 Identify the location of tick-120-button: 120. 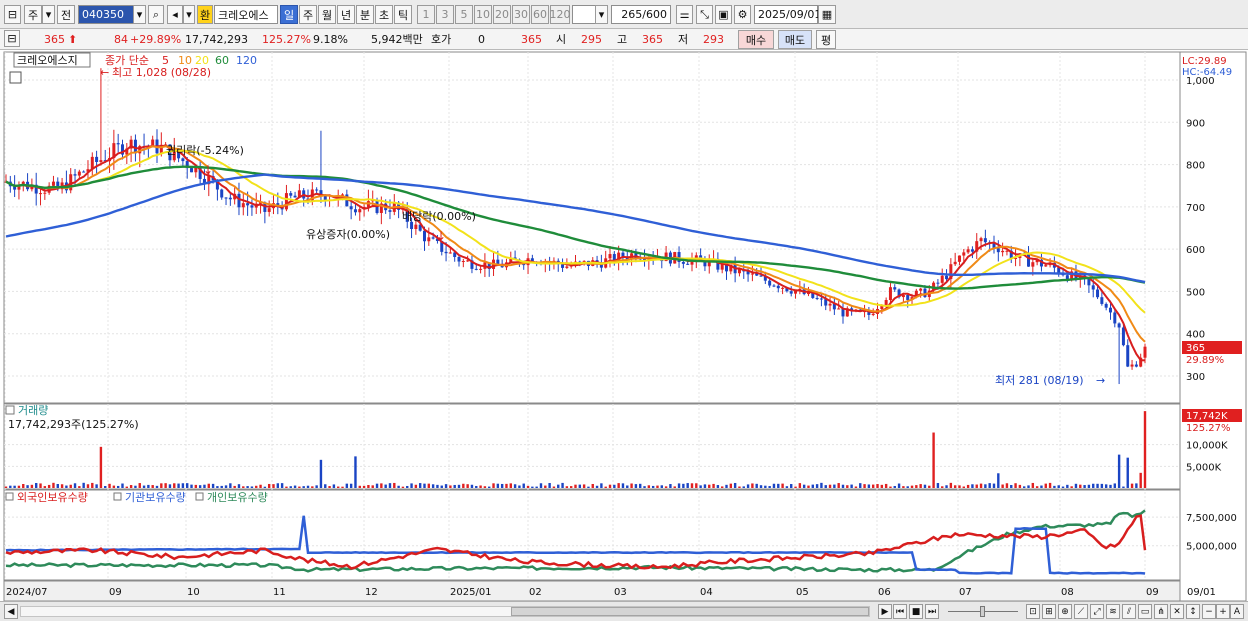
(560, 14).